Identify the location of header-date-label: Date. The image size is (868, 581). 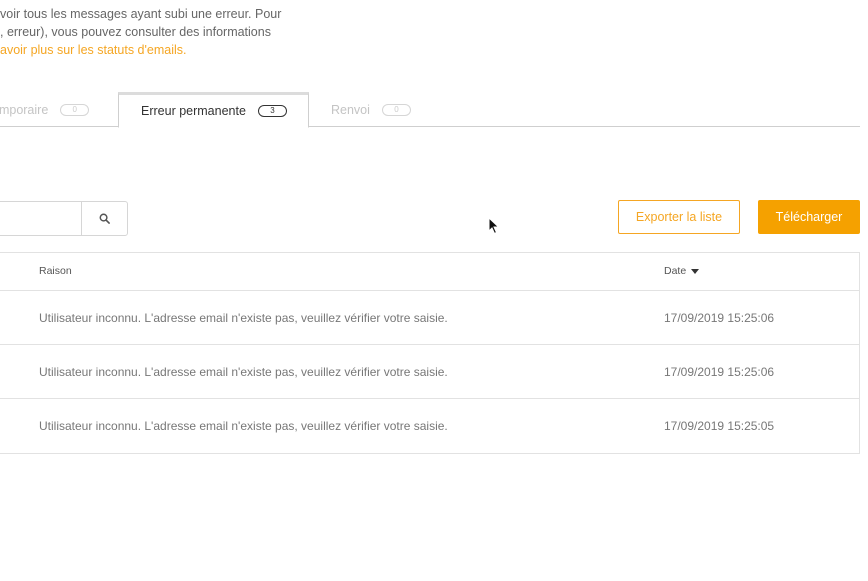
(675, 271).